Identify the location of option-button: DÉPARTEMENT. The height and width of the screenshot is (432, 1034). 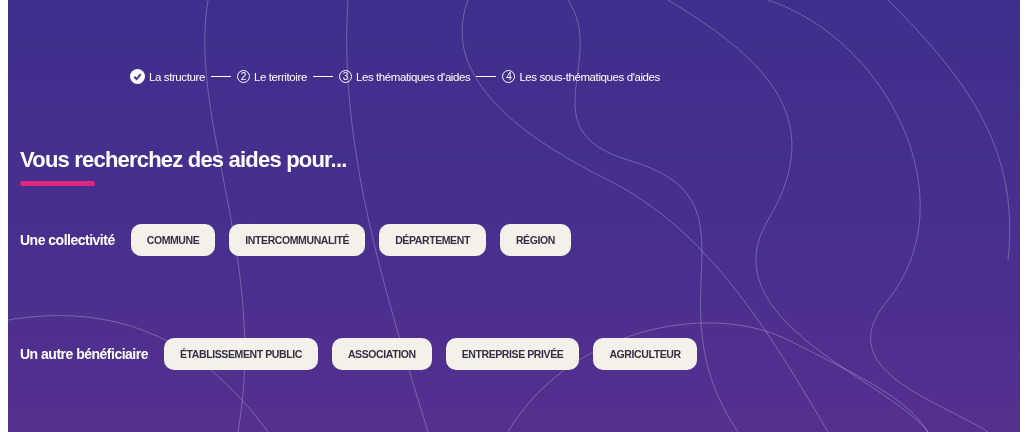
(432, 240).